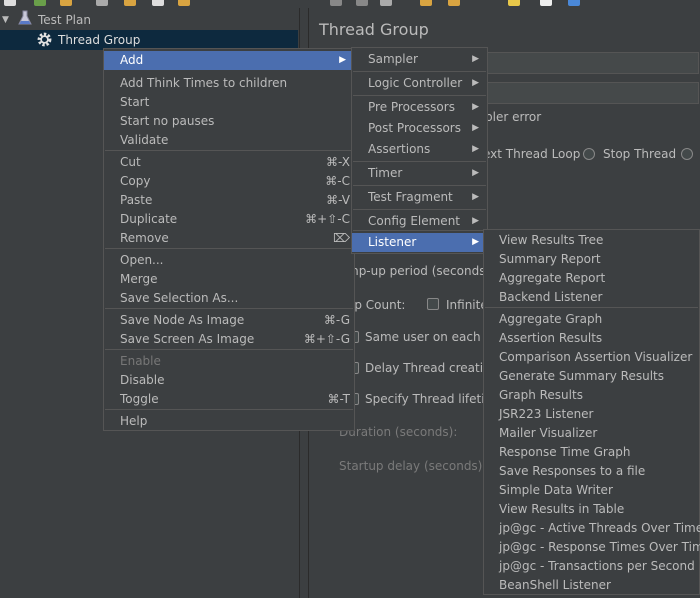 This screenshot has height=598, width=700. I want to click on duration-label: Duration (seconds):, so click(398, 432).